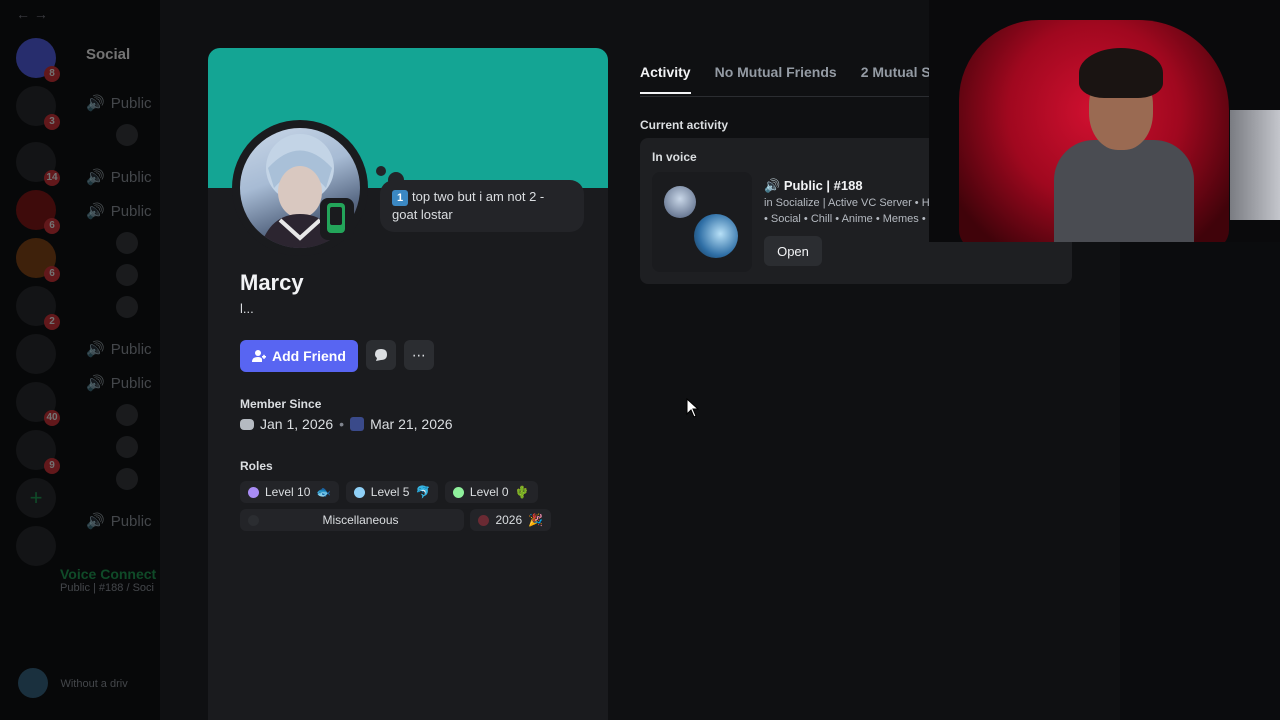 This screenshot has width=1280, height=720. Describe the element at coordinates (1121, 73) in the screenshot. I see `webcam-person-hair` at that location.